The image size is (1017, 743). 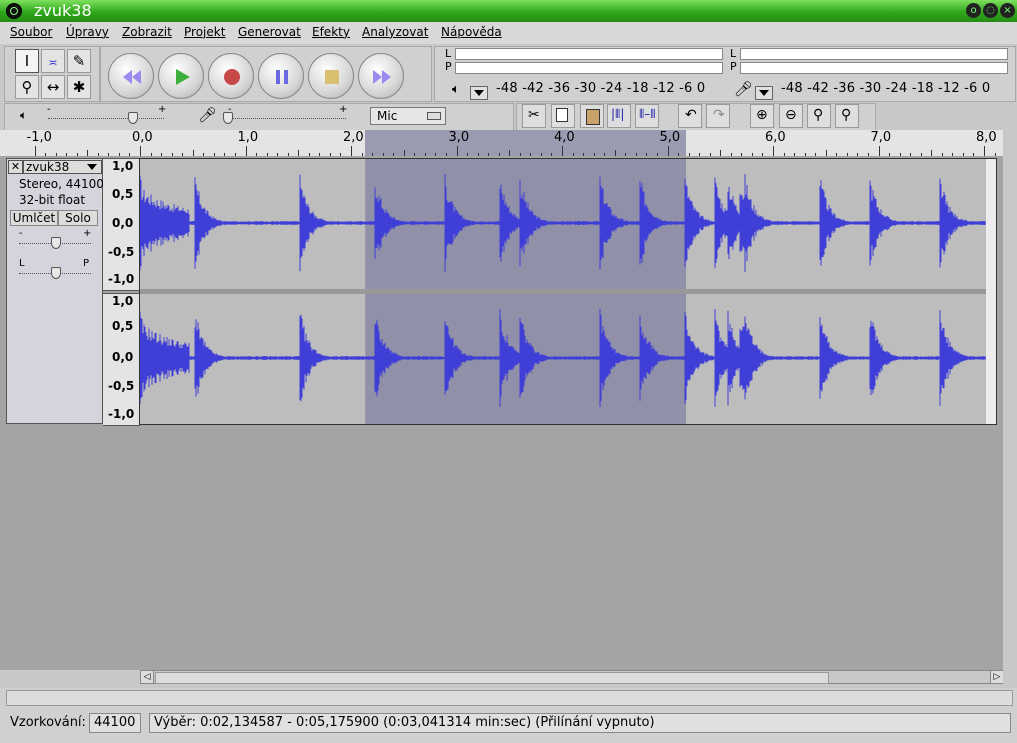 What do you see at coordinates (479, 93) in the screenshot?
I see `output-meter-menu-button` at bounding box center [479, 93].